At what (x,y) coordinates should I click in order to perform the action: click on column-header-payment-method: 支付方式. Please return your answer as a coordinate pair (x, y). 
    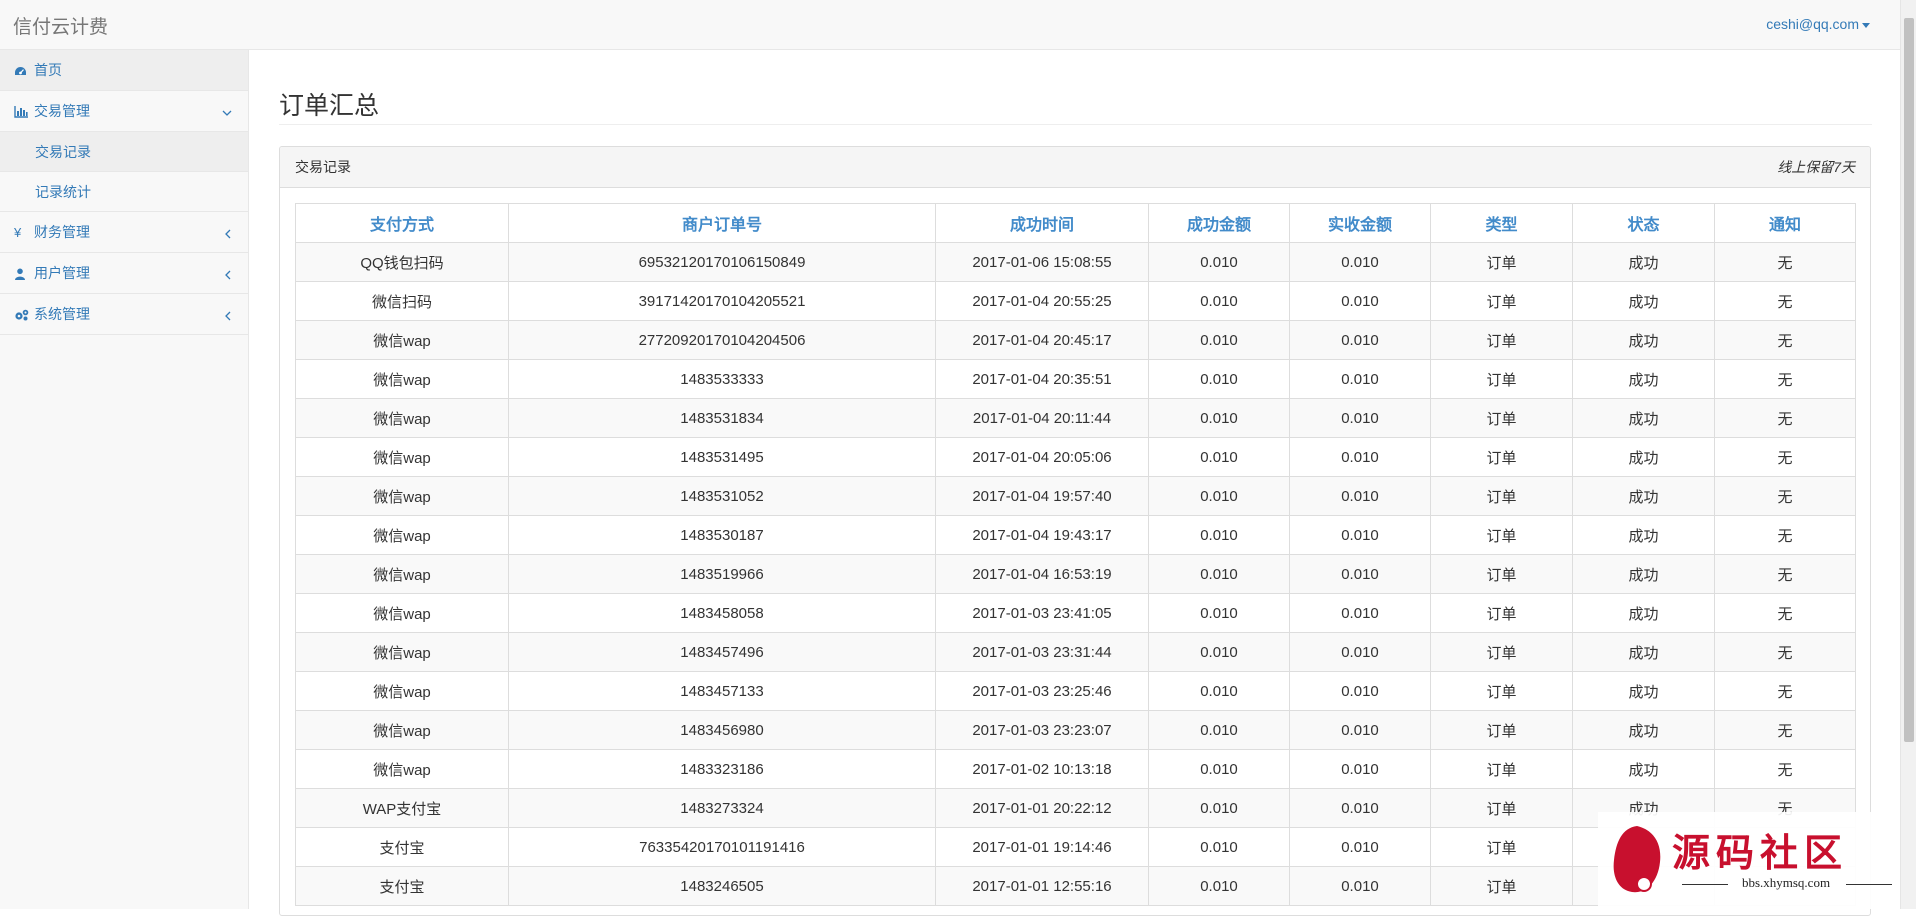
    Looking at the image, I should click on (402, 223).